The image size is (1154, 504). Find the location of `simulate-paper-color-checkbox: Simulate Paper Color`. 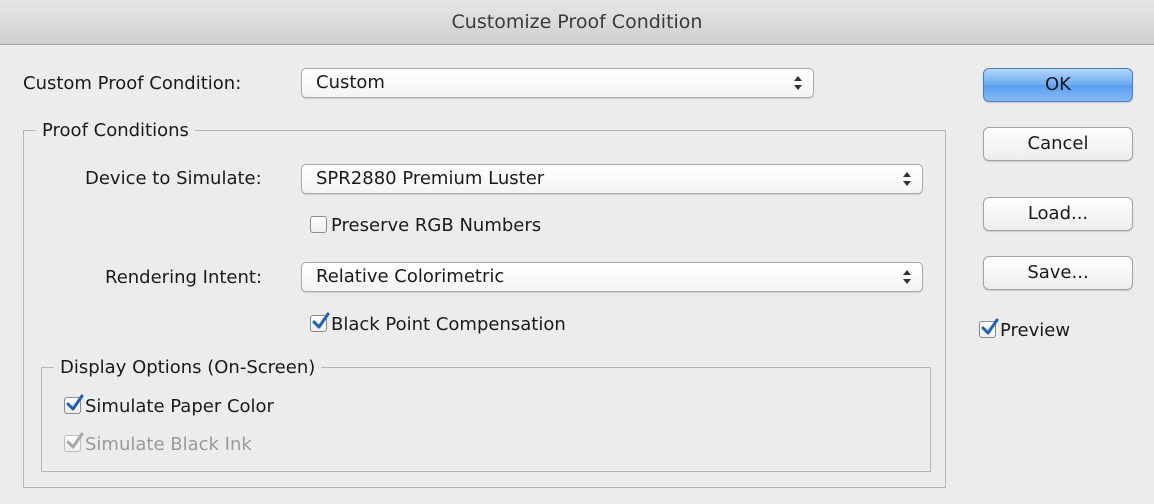

simulate-paper-color-checkbox: Simulate Paper Color is located at coordinates (169, 405).